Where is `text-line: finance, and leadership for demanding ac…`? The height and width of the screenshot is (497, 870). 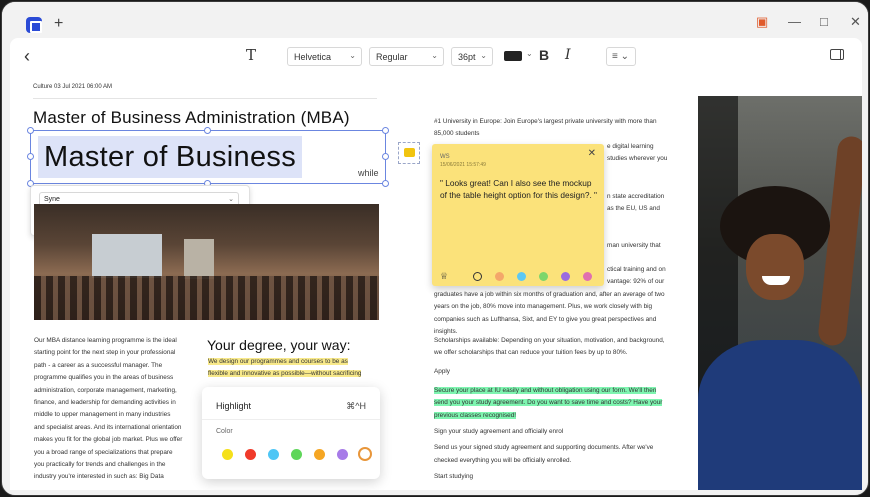
text-line: finance, and leadership for demanding ac… is located at coordinates (105, 403).